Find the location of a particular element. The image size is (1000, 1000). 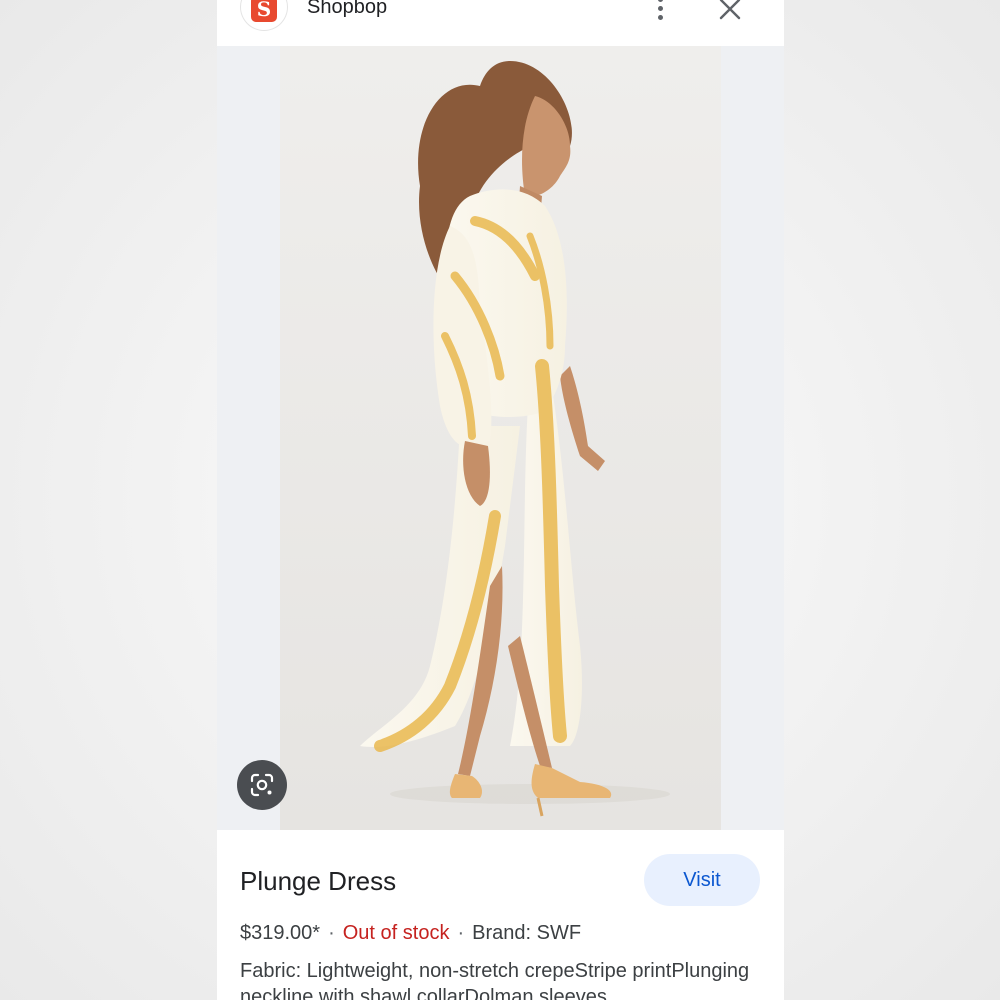

site-name: Shopbop is located at coordinates (347, 9).